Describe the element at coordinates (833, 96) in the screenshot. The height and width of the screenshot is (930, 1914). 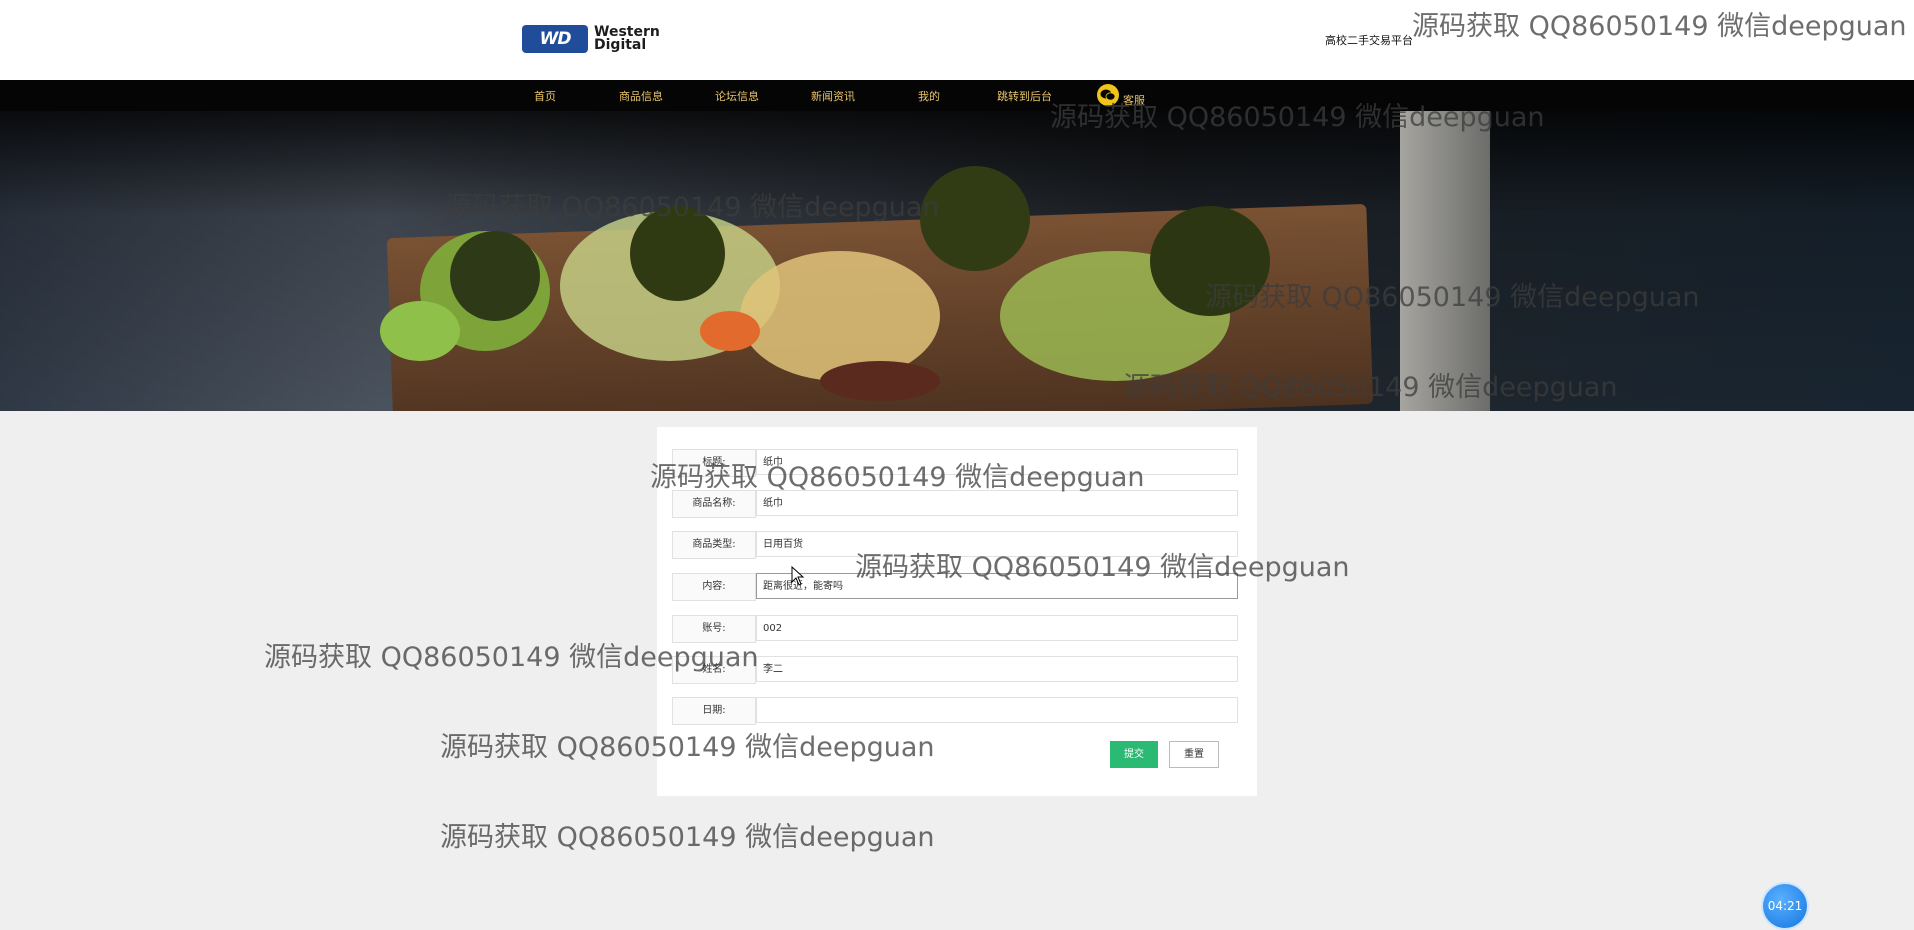
I see `nav-item-news: 新闻资讯` at that location.